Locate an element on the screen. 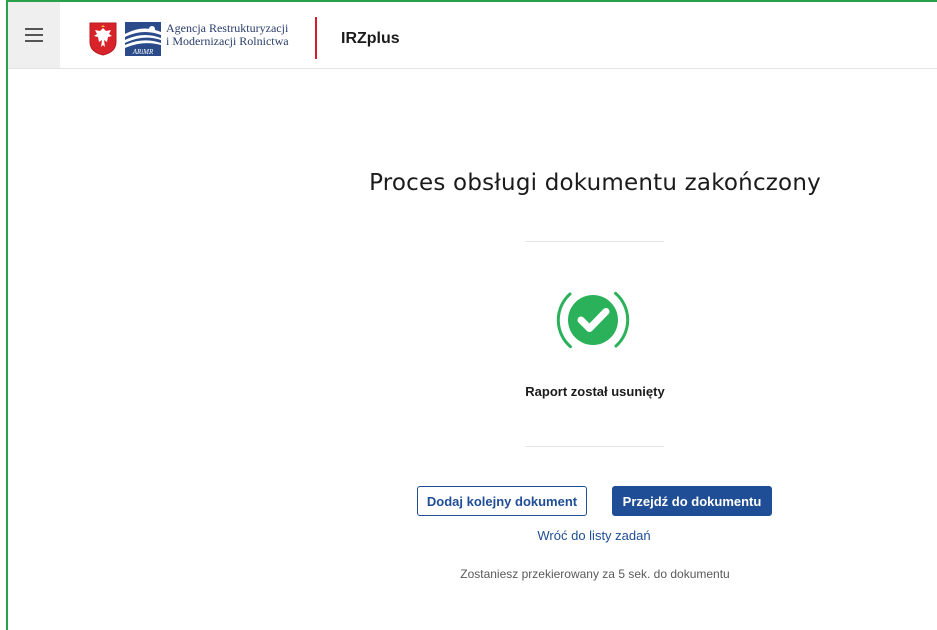  divider-top is located at coordinates (594, 241).